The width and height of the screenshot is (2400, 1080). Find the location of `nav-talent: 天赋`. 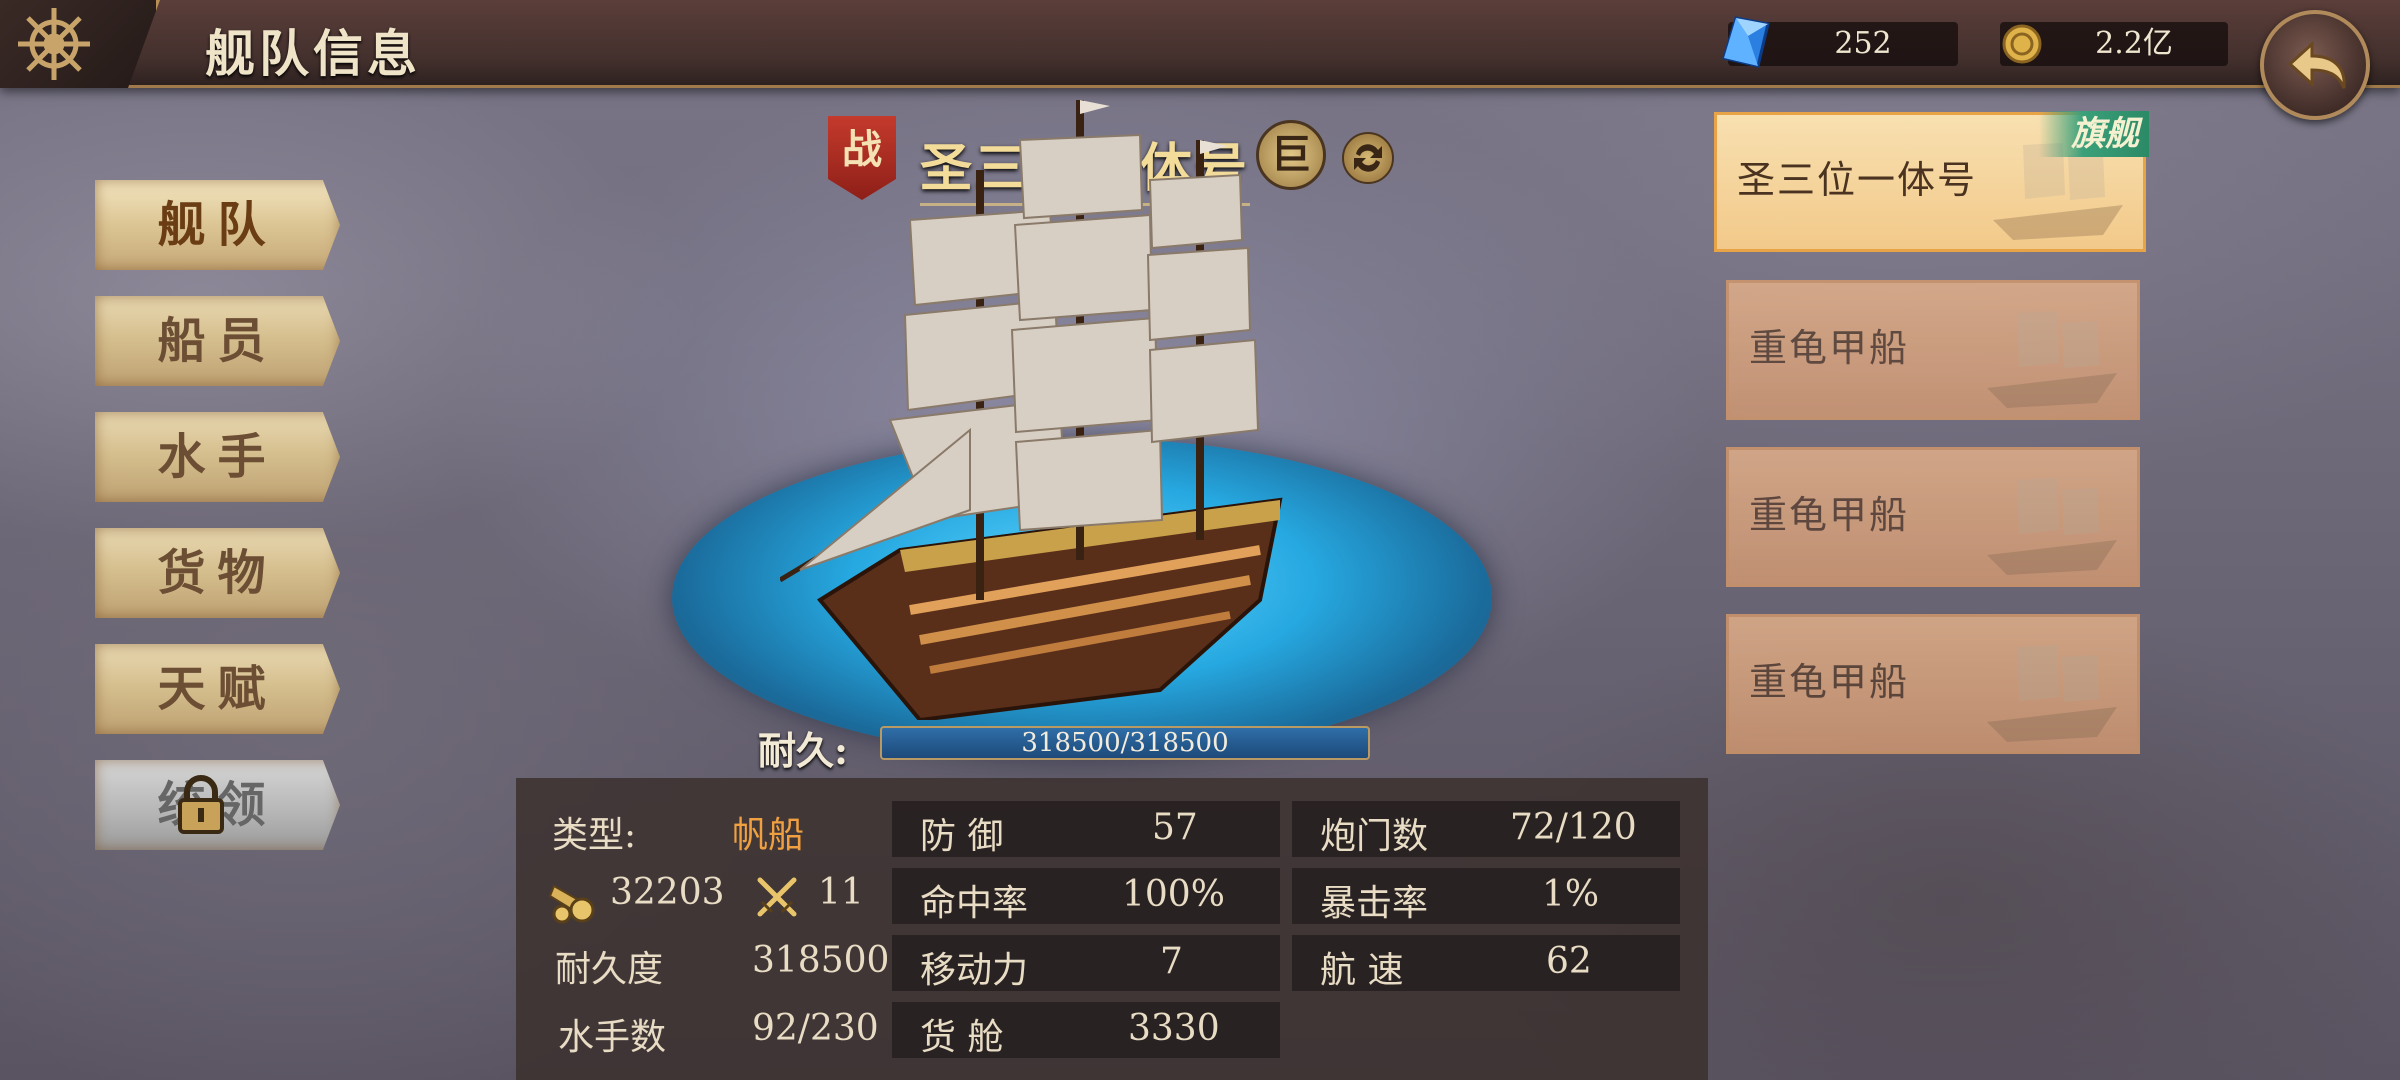

nav-talent: 天赋 is located at coordinates (217, 689).